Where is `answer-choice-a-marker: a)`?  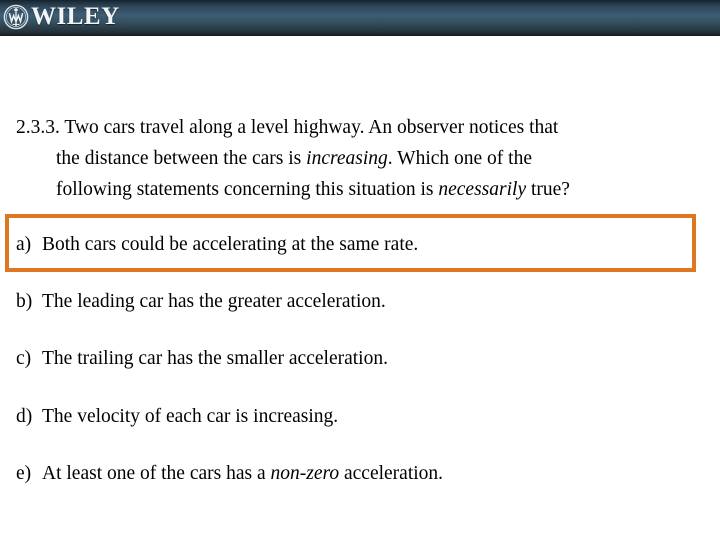
answer-choice-a-marker: a) is located at coordinates (24, 244).